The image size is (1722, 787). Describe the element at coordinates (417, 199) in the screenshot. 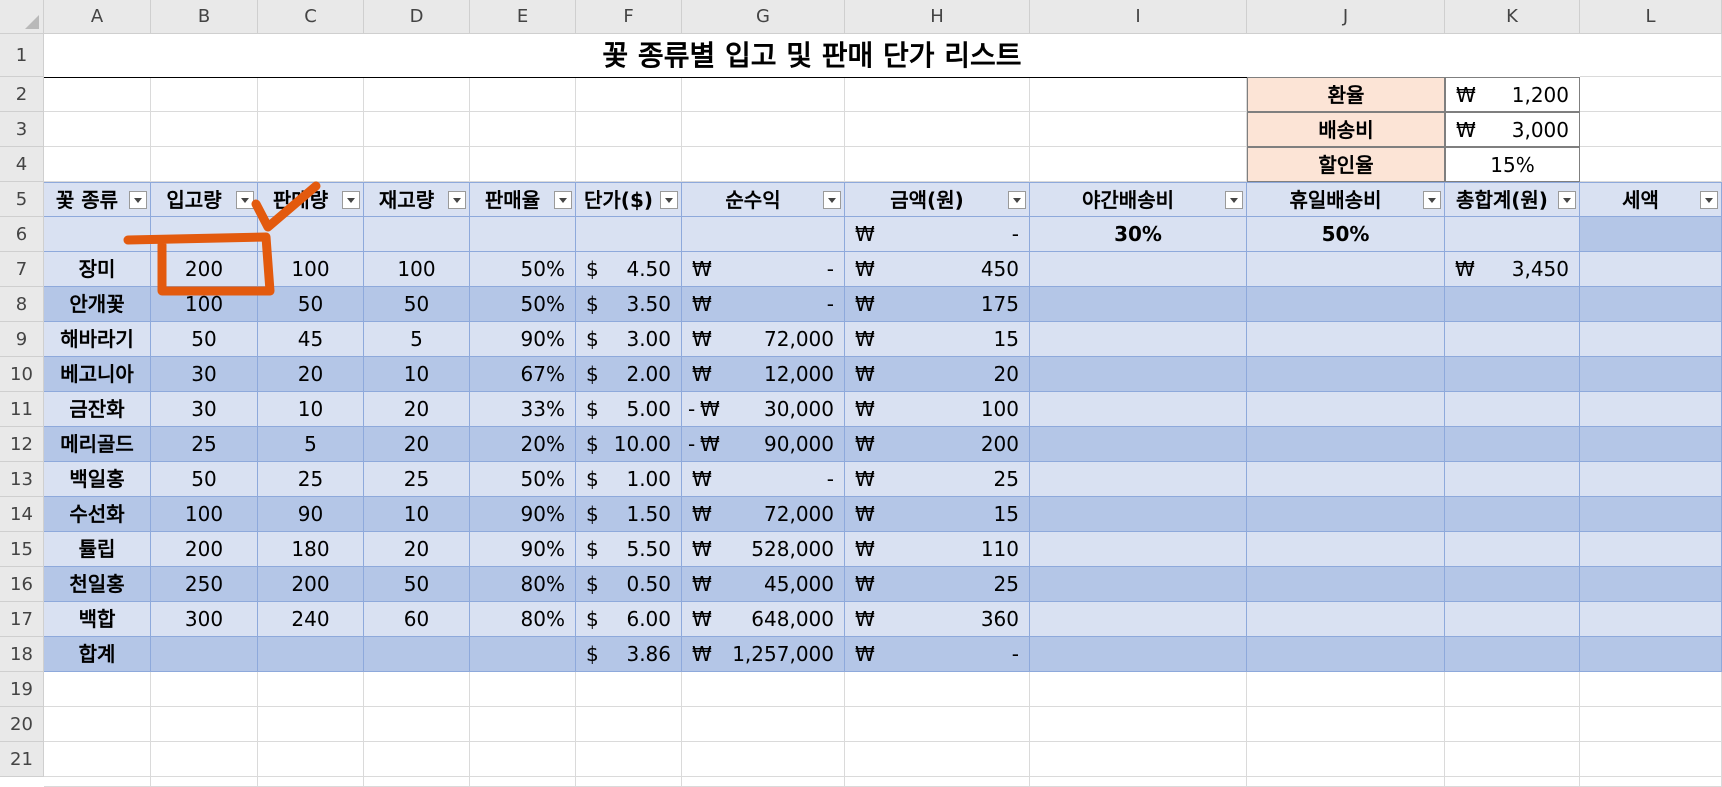

I see `table-header-D: 재고량` at that location.